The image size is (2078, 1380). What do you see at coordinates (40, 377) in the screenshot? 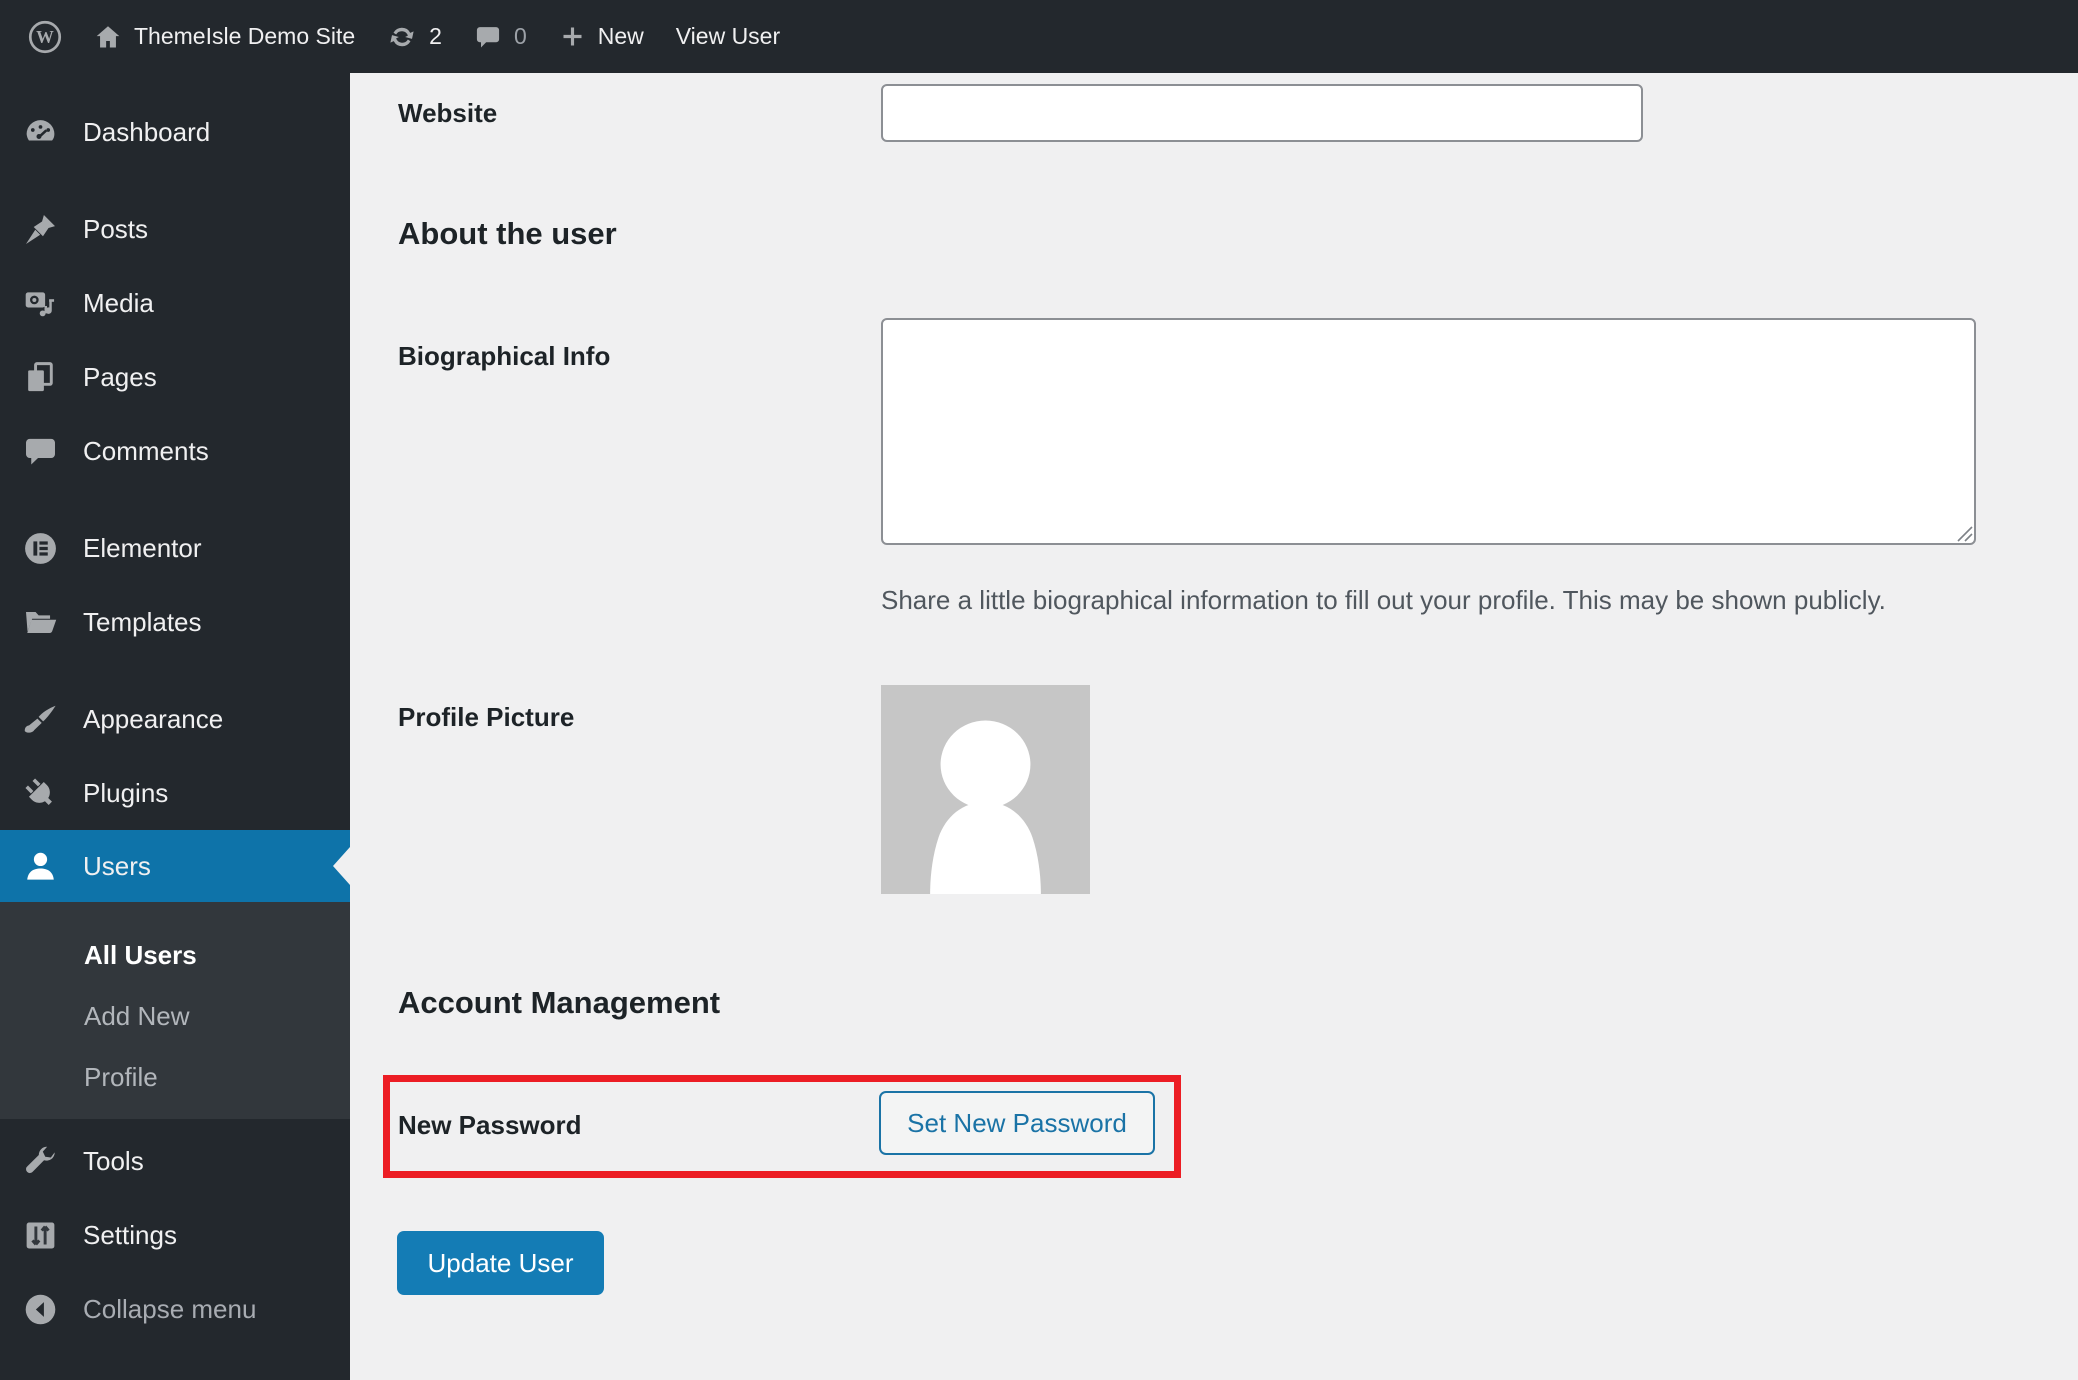
I see `pages-icon` at bounding box center [40, 377].